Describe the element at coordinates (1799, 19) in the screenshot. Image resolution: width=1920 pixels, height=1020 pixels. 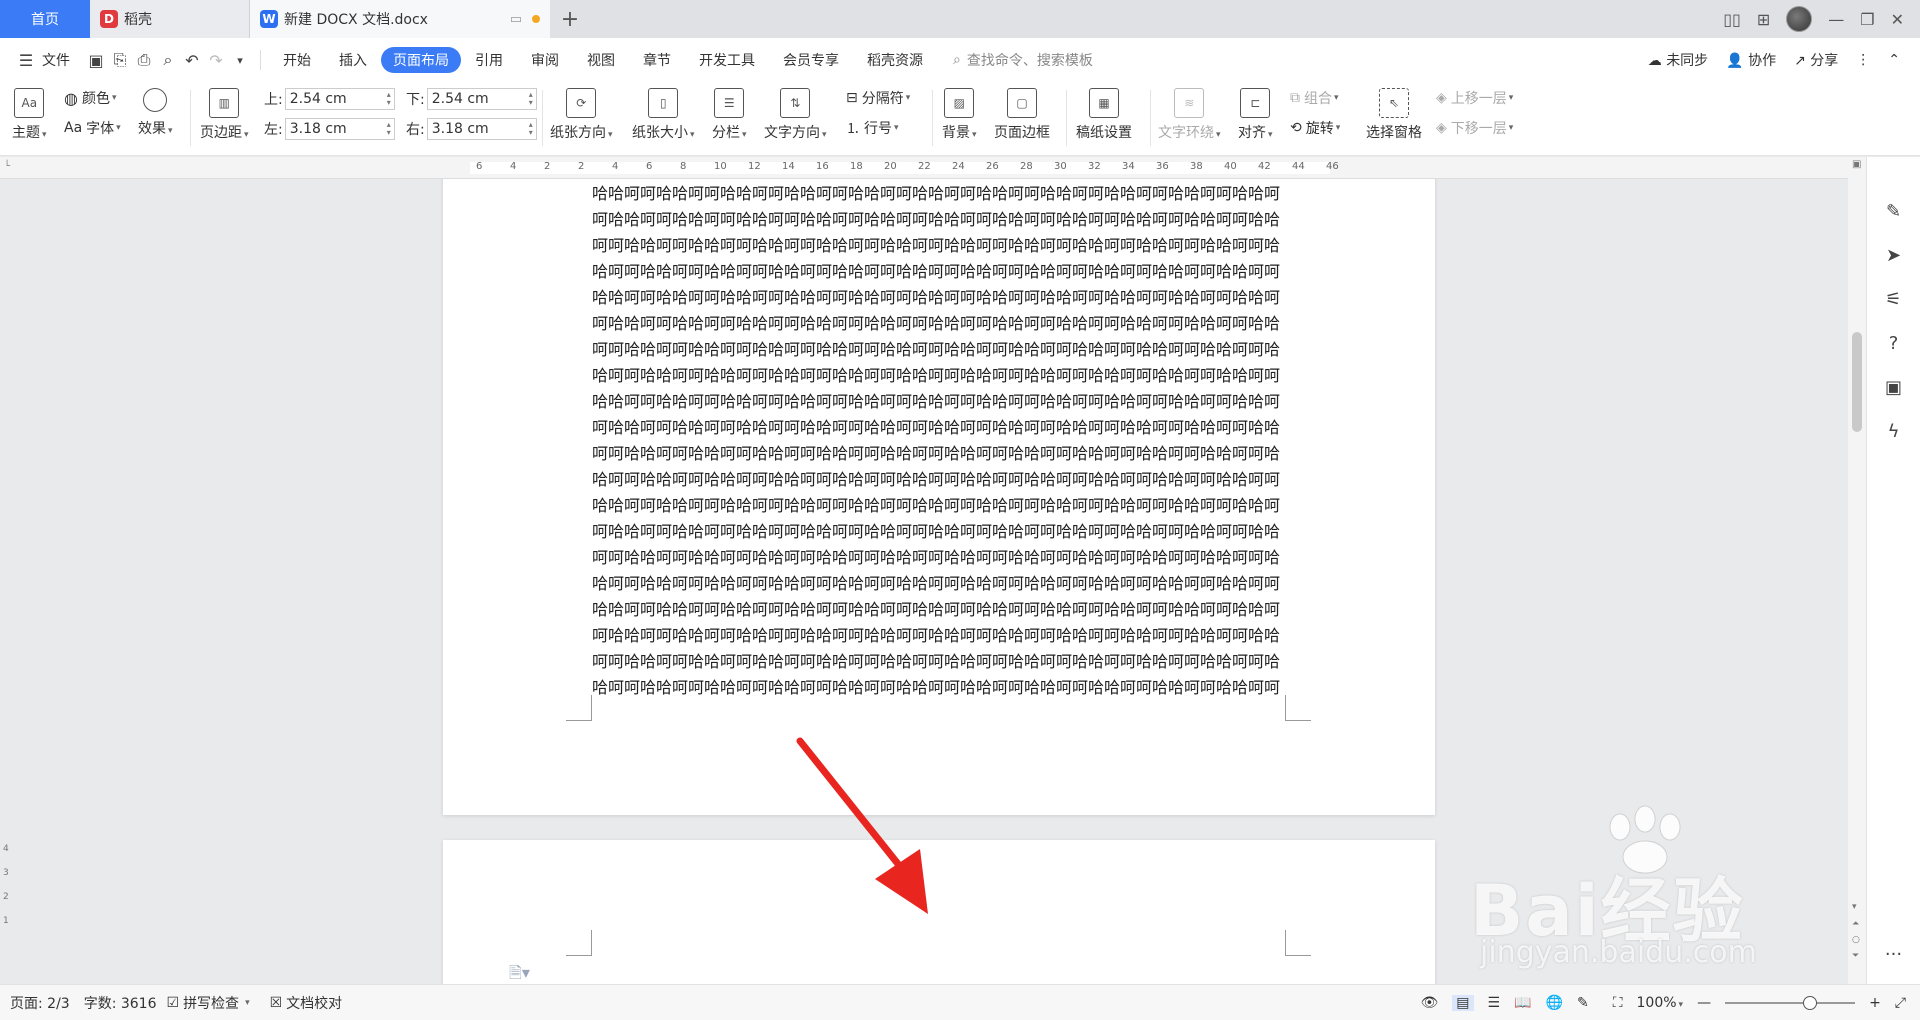
I see `avatar` at that location.